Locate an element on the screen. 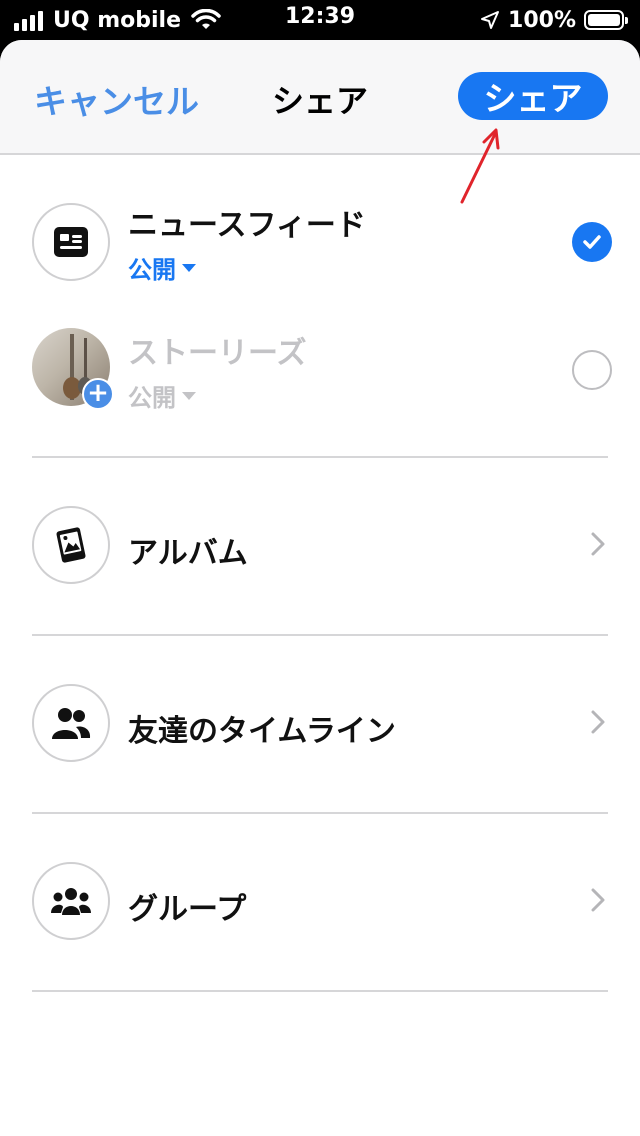  destination-stories: + ストーリーズ 公開 is located at coordinates (320, 371).